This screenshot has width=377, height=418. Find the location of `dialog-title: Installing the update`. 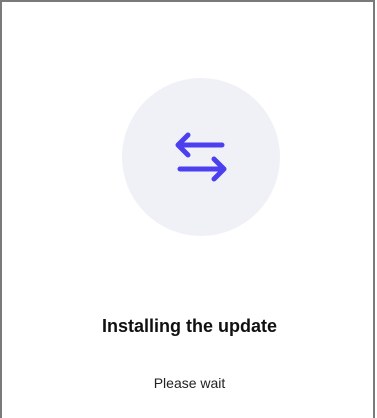

dialog-title: Installing the update is located at coordinates (189, 326).